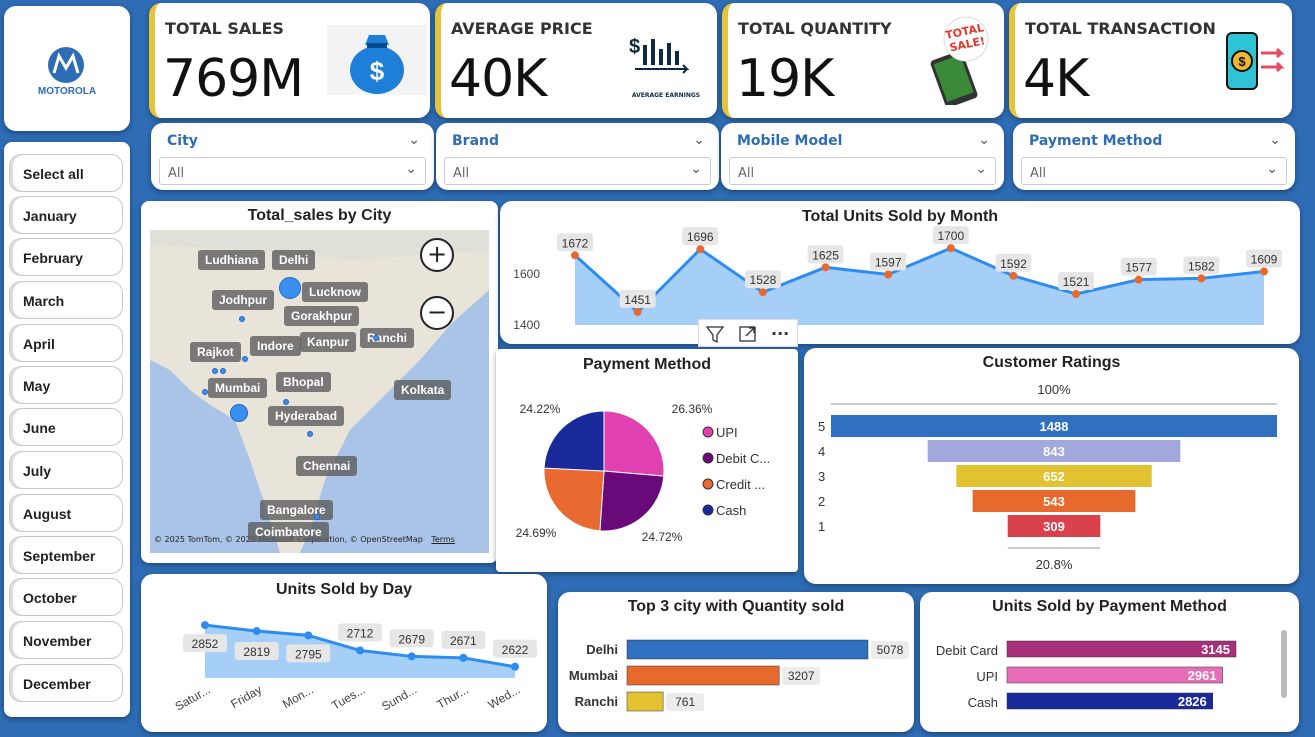  What do you see at coordinates (575, 243) in the screenshot?
I see `data-label: 1672` at bounding box center [575, 243].